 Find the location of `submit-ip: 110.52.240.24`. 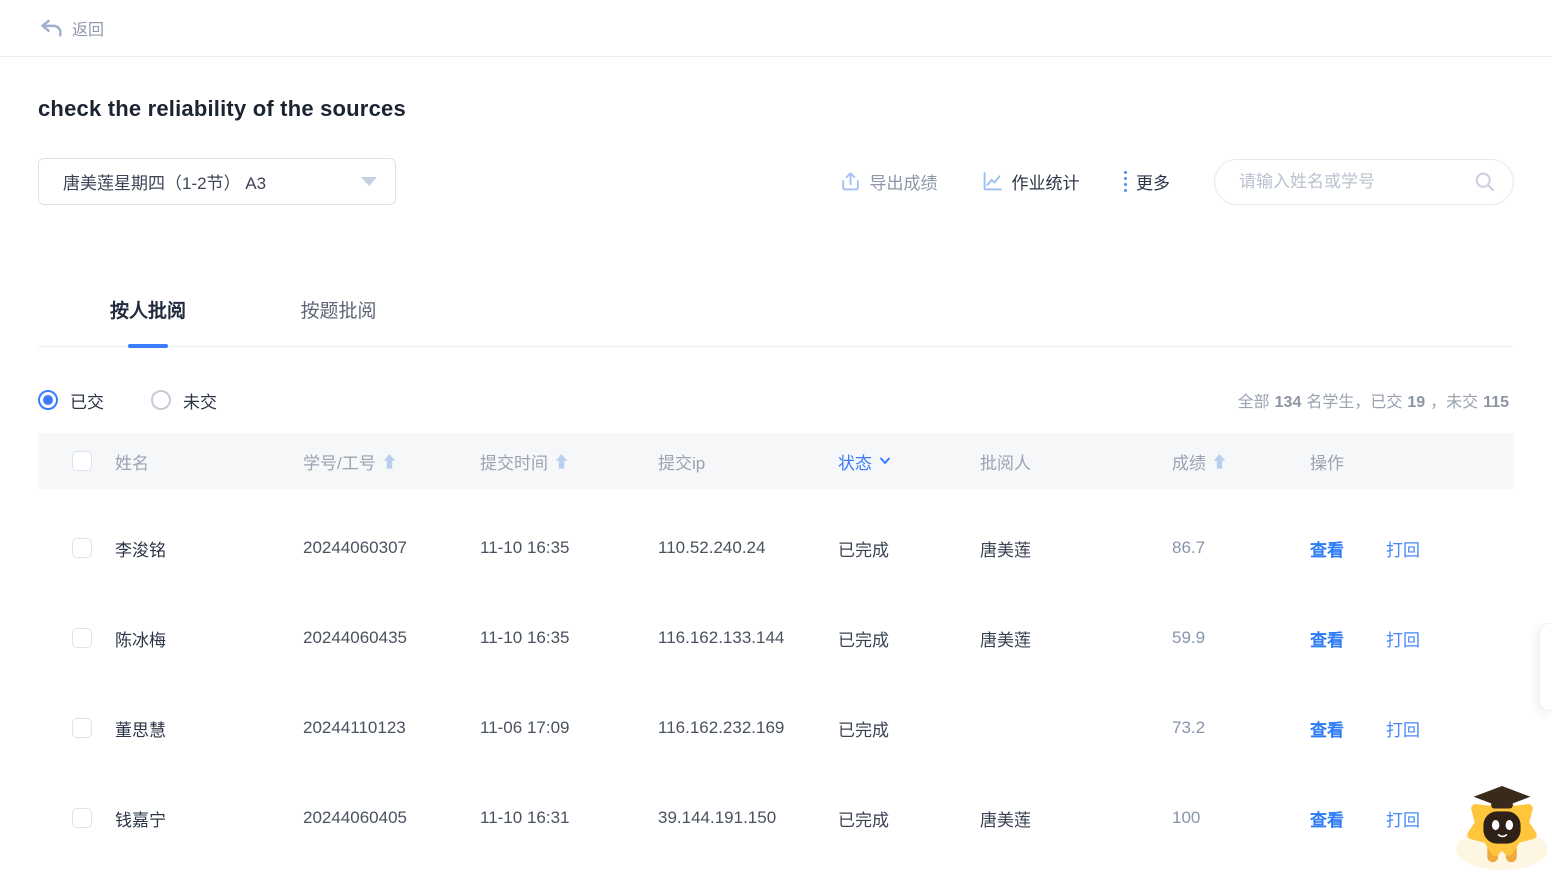

submit-ip: 110.52.240.24 is located at coordinates (712, 547).